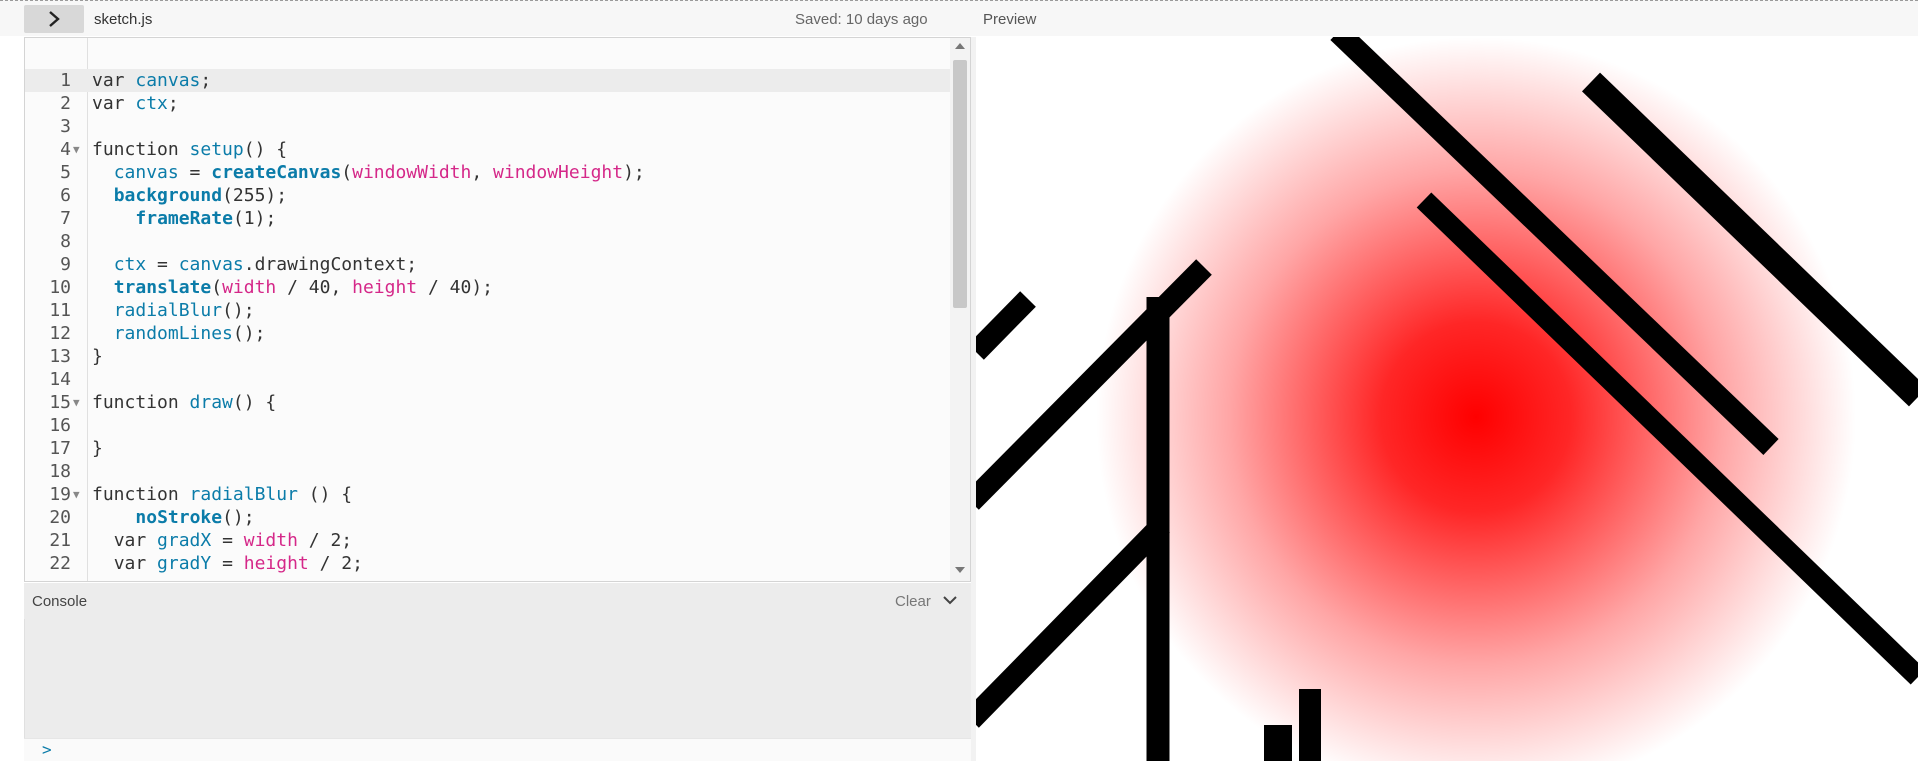  I want to click on code-token: draw, so click(211, 402).